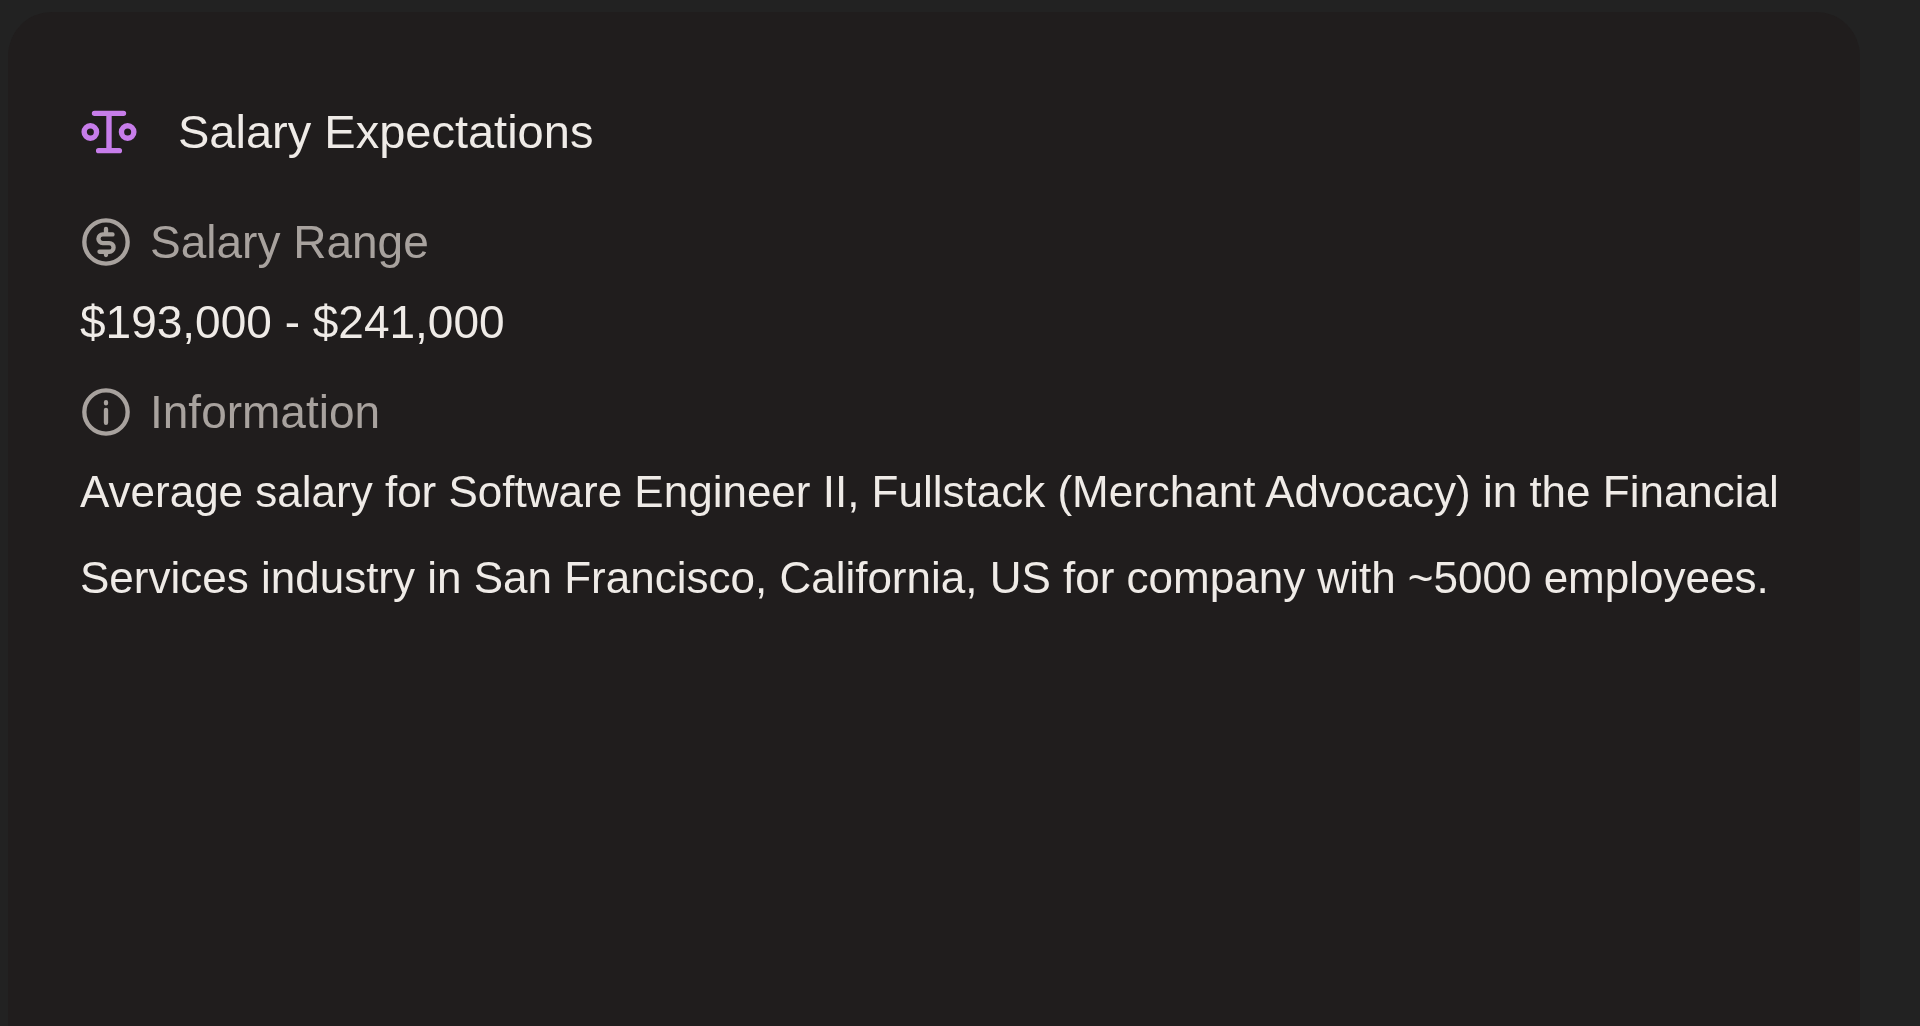 The image size is (1920, 1026). Describe the element at coordinates (106, 412) in the screenshot. I see `info-icon` at that location.